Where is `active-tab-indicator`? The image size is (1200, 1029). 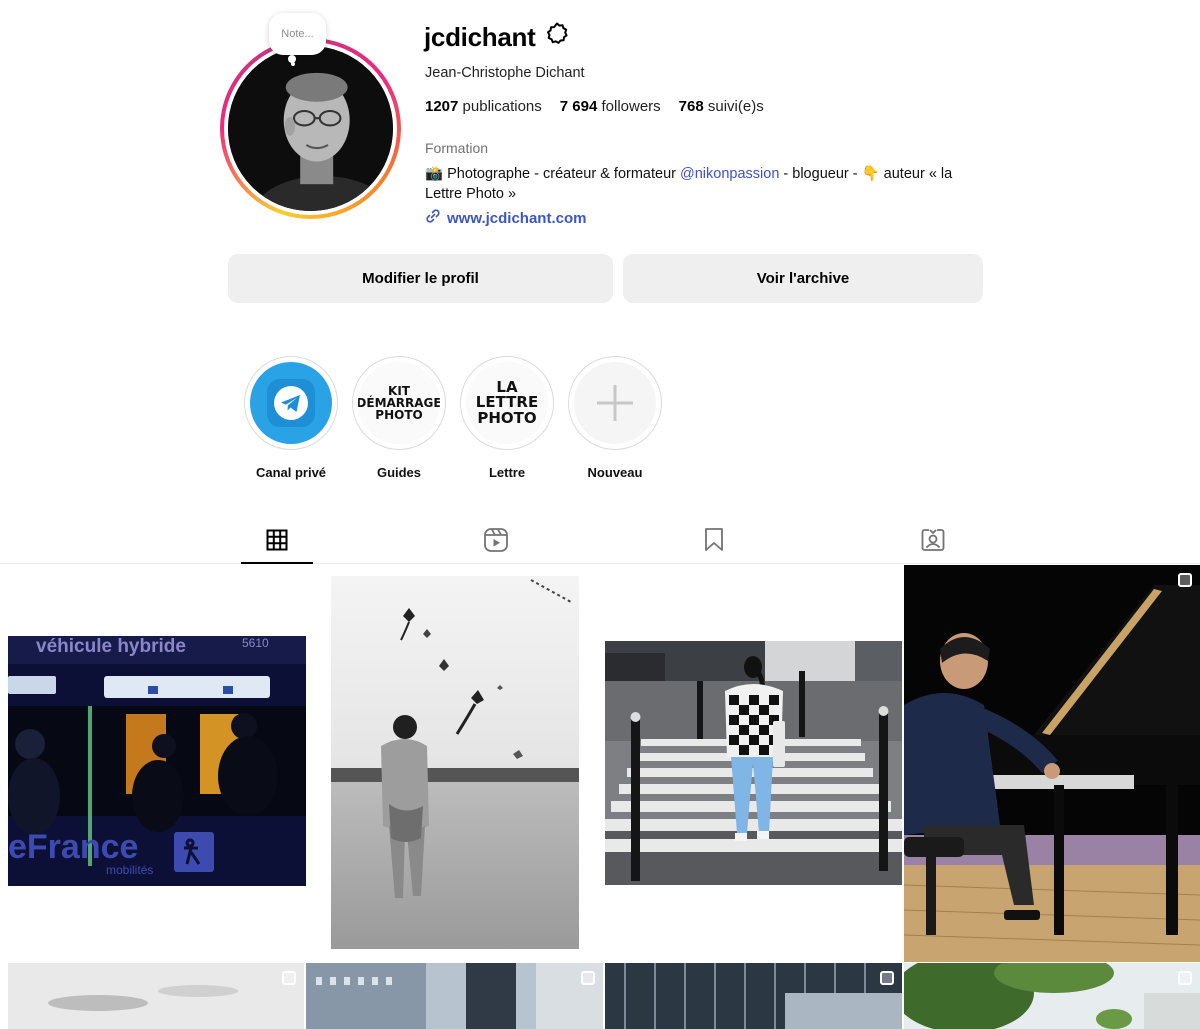 active-tab-indicator is located at coordinates (277, 563).